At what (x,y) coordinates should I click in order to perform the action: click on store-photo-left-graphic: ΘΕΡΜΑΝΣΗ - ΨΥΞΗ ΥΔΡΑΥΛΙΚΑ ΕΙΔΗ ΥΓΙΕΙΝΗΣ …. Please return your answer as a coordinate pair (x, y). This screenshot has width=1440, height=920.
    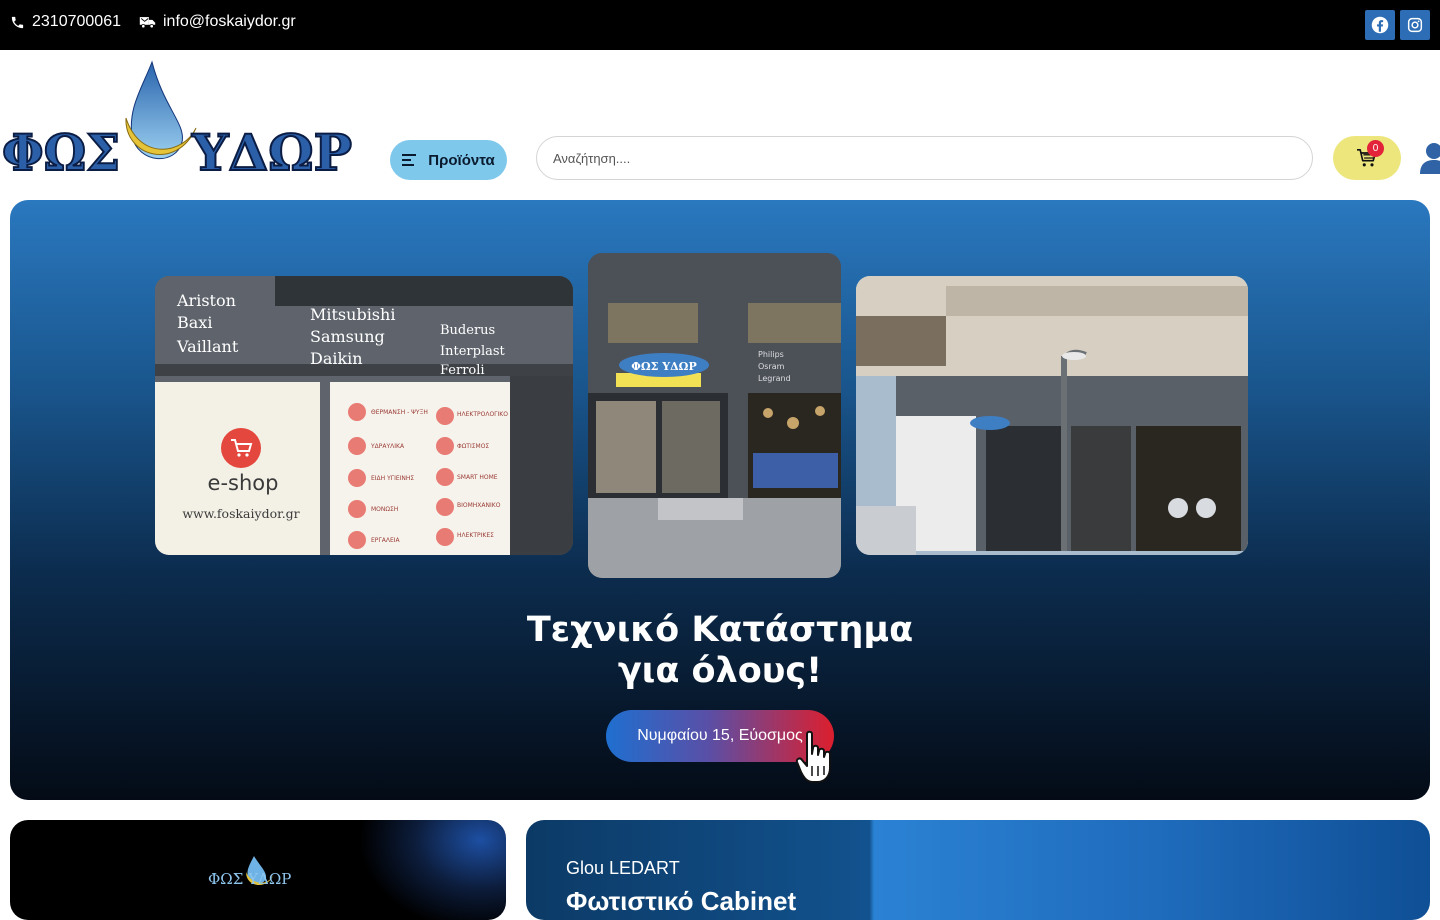
    Looking at the image, I should click on (364, 415).